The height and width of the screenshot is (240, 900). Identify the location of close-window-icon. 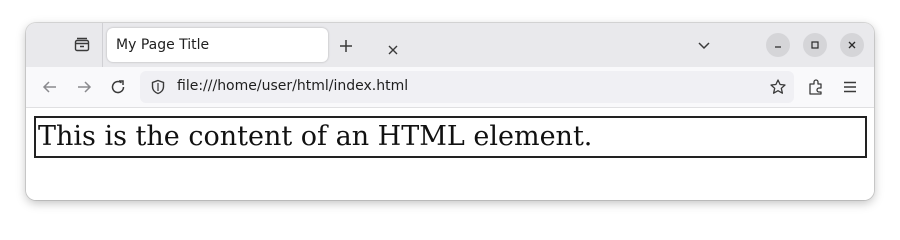
(852, 45).